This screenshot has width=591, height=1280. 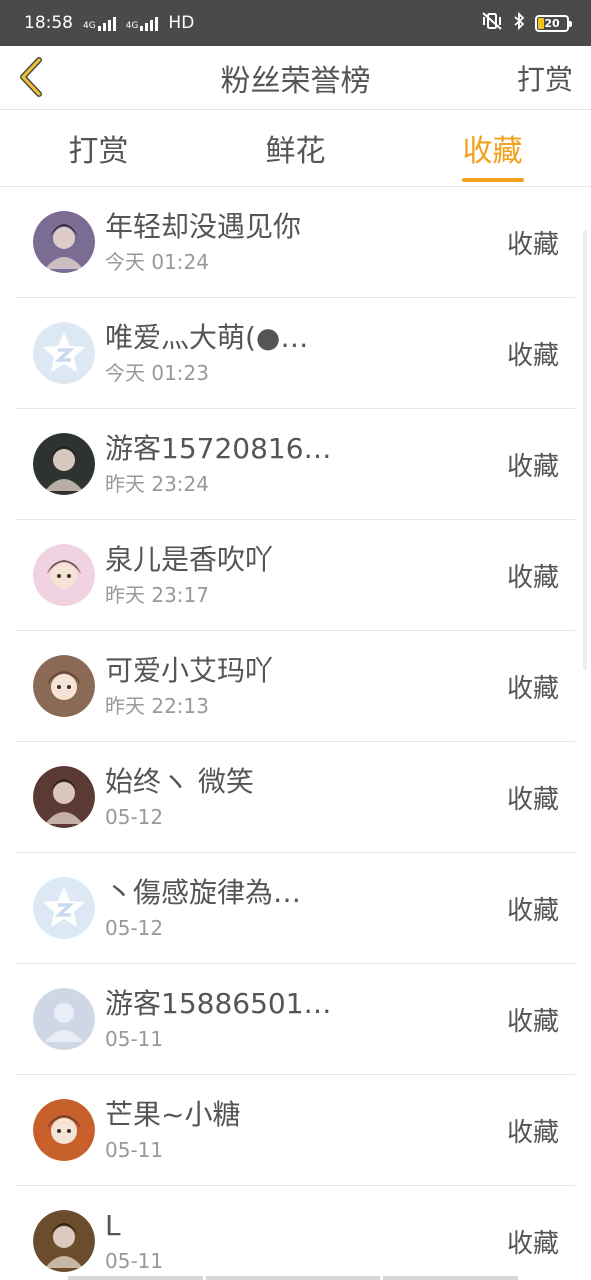 I want to click on list-item: L 05-11 收藏, so click(x=295, y=1233).